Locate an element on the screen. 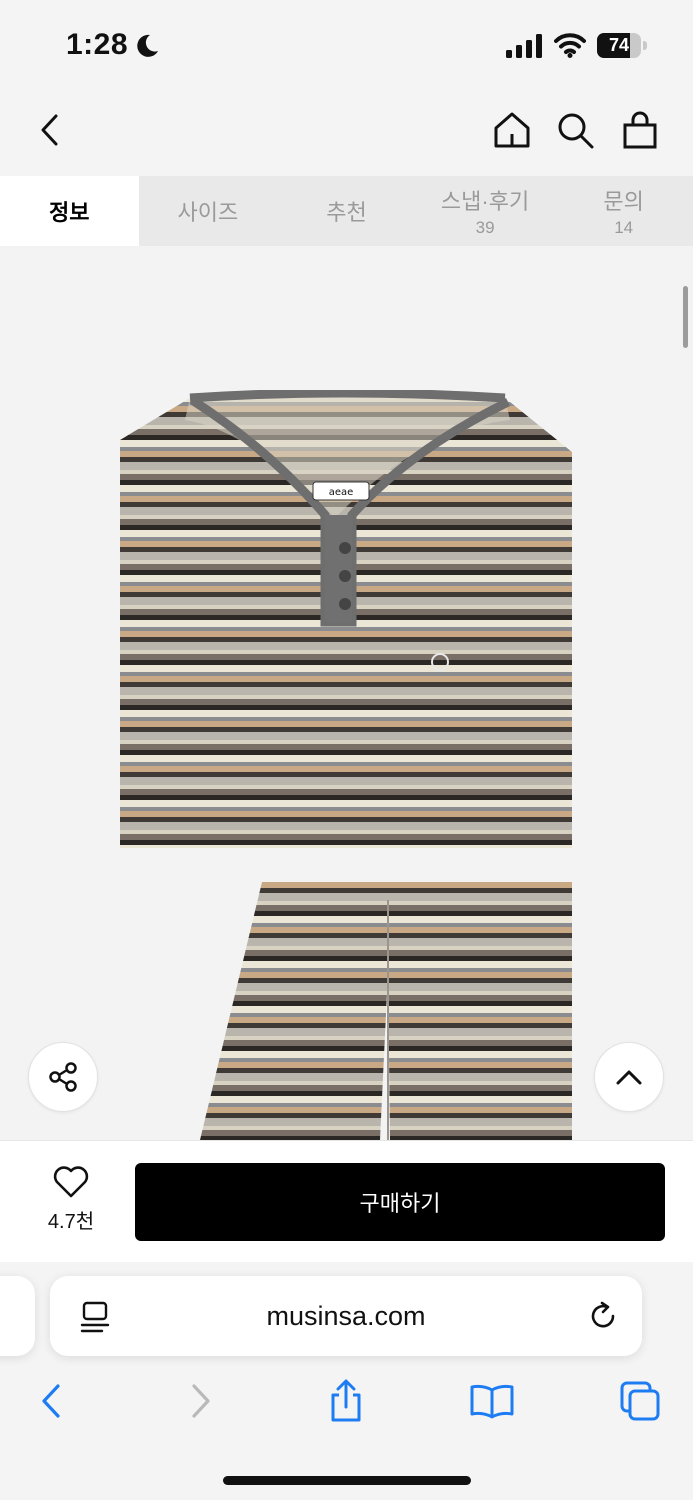  browser-back-button is located at coordinates (51, 1401).